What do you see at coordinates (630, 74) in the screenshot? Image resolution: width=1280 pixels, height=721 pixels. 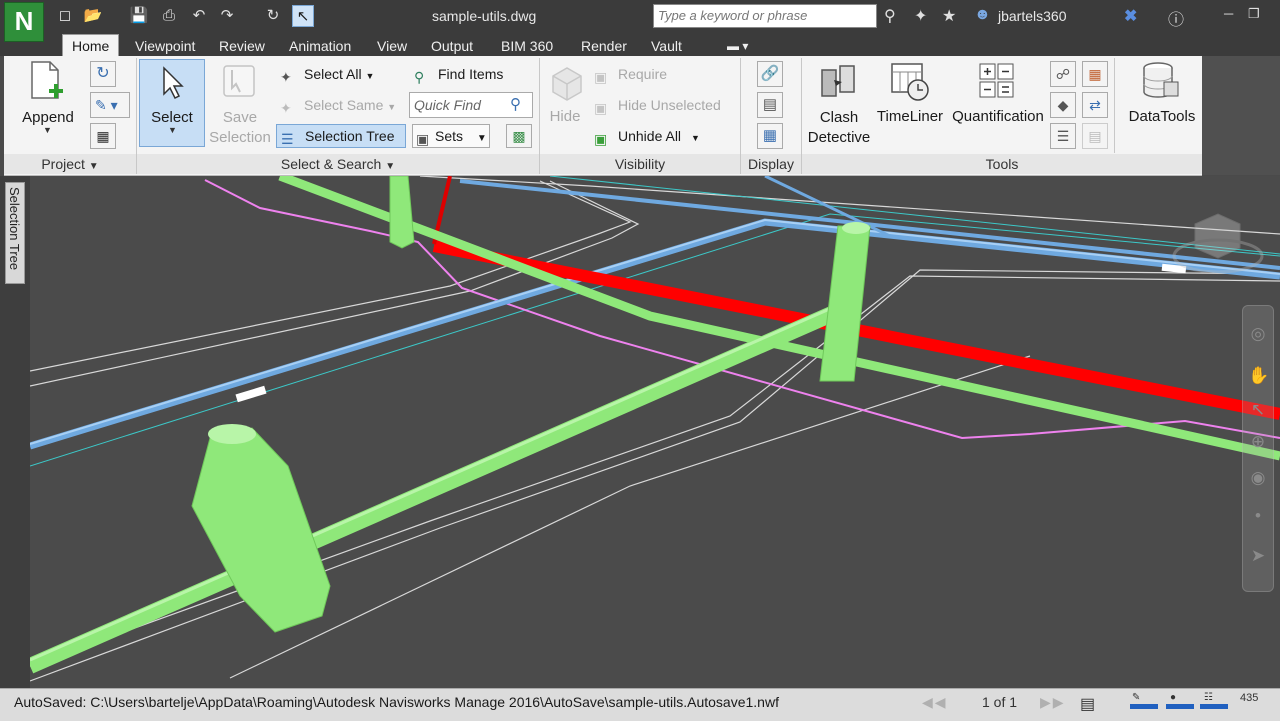 I see `require-button: ▣ Require` at bounding box center [630, 74].